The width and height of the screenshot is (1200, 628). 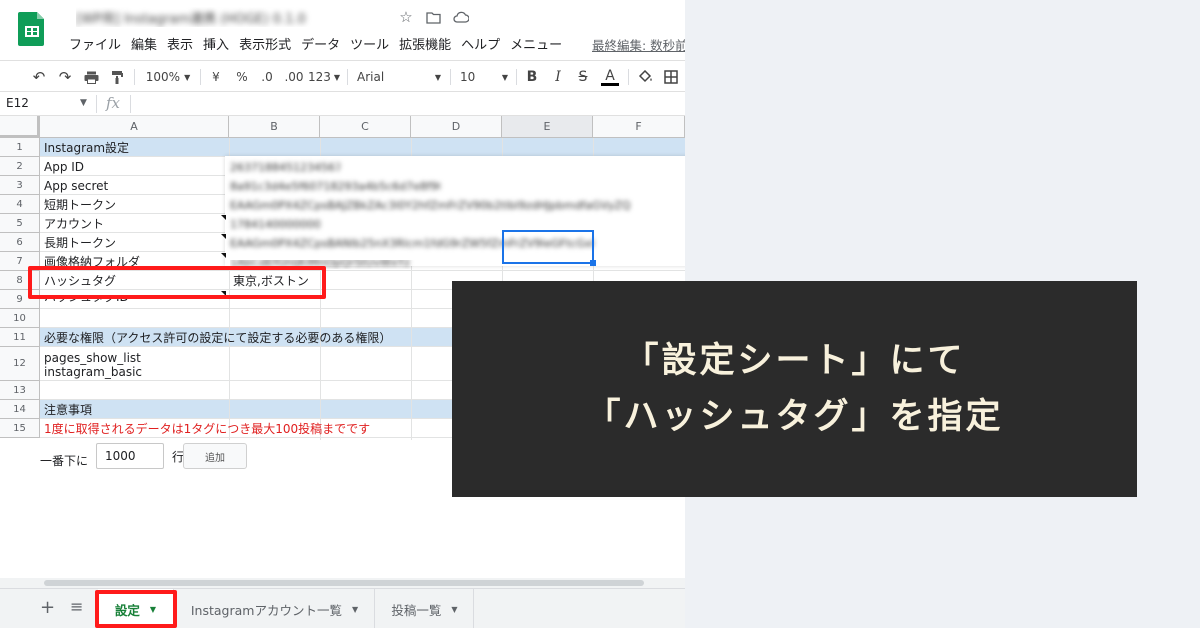 What do you see at coordinates (20, 127) in the screenshot?
I see `select-all-corner` at bounding box center [20, 127].